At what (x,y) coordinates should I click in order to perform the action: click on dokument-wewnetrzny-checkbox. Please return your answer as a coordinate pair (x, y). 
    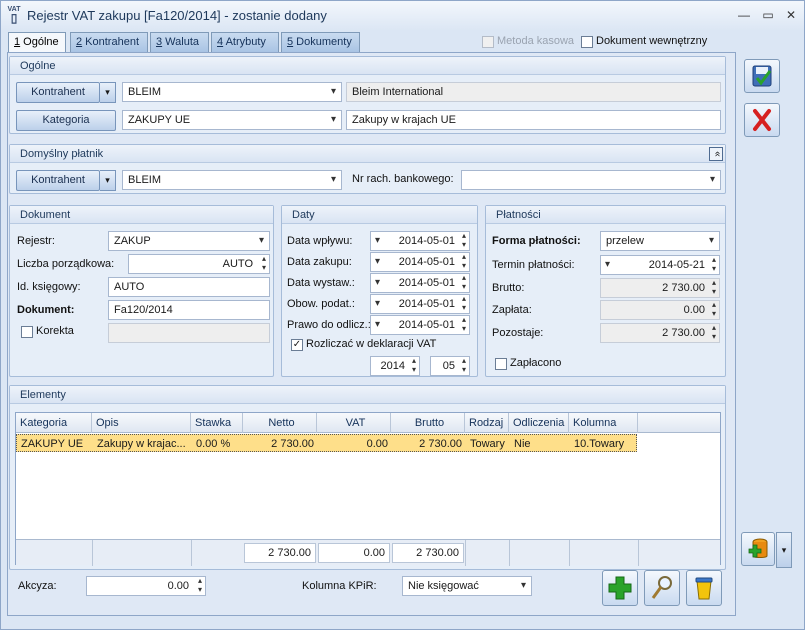
    Looking at the image, I should click on (587, 42).